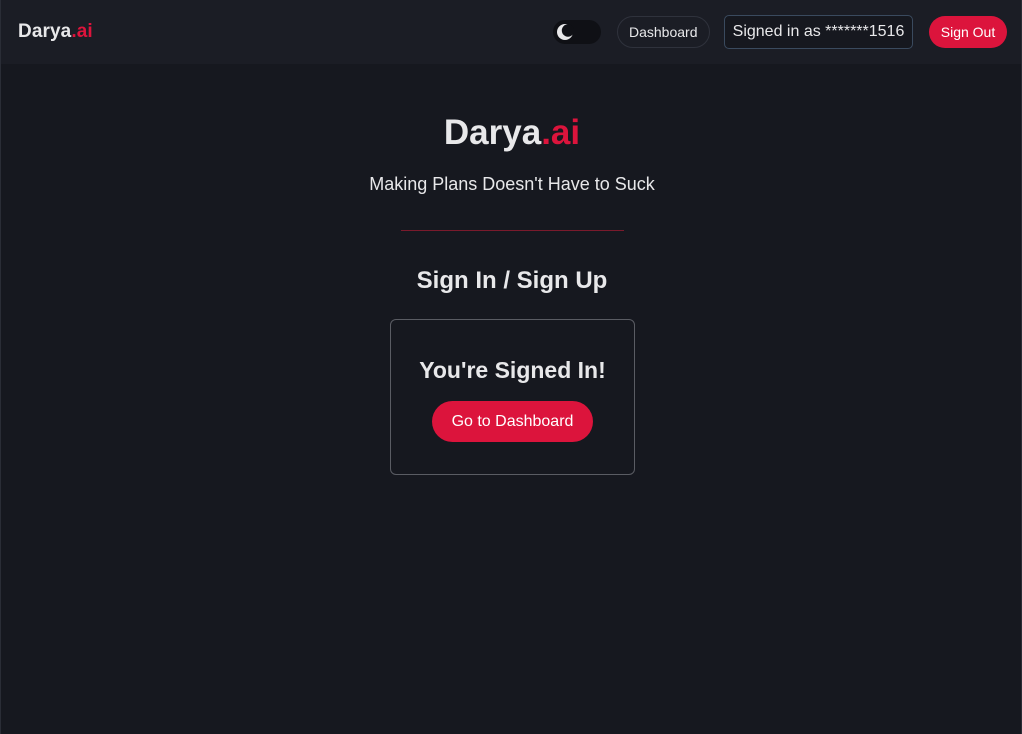  What do you see at coordinates (512, 397) in the screenshot?
I see `signed-in-card: You're Signed In! Go to Dashboard` at bounding box center [512, 397].